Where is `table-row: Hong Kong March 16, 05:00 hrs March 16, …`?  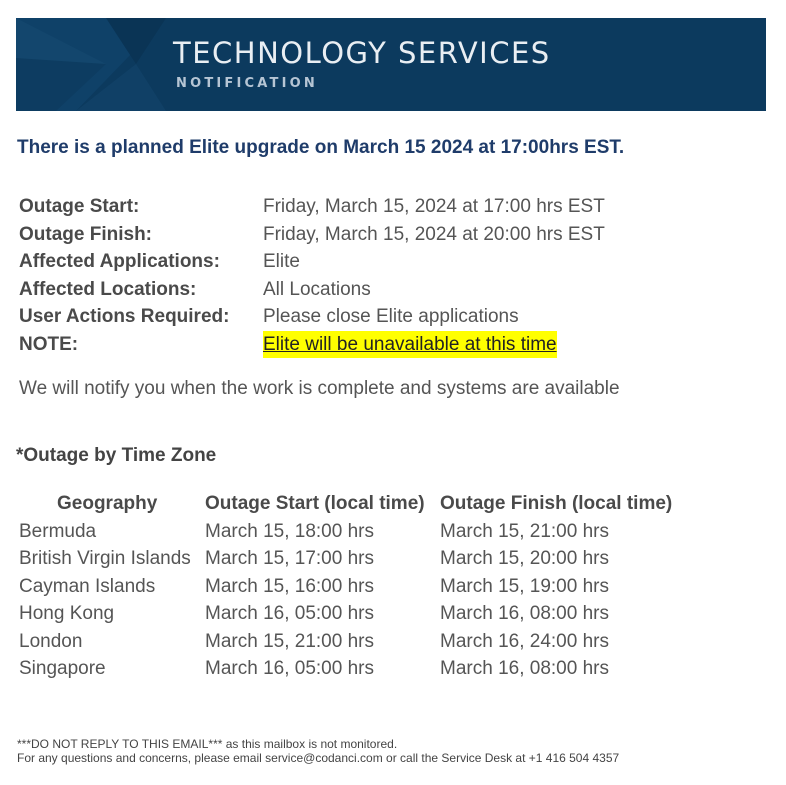 table-row: Hong Kong March 16, 05:00 hrs March 16, … is located at coordinates (369, 614).